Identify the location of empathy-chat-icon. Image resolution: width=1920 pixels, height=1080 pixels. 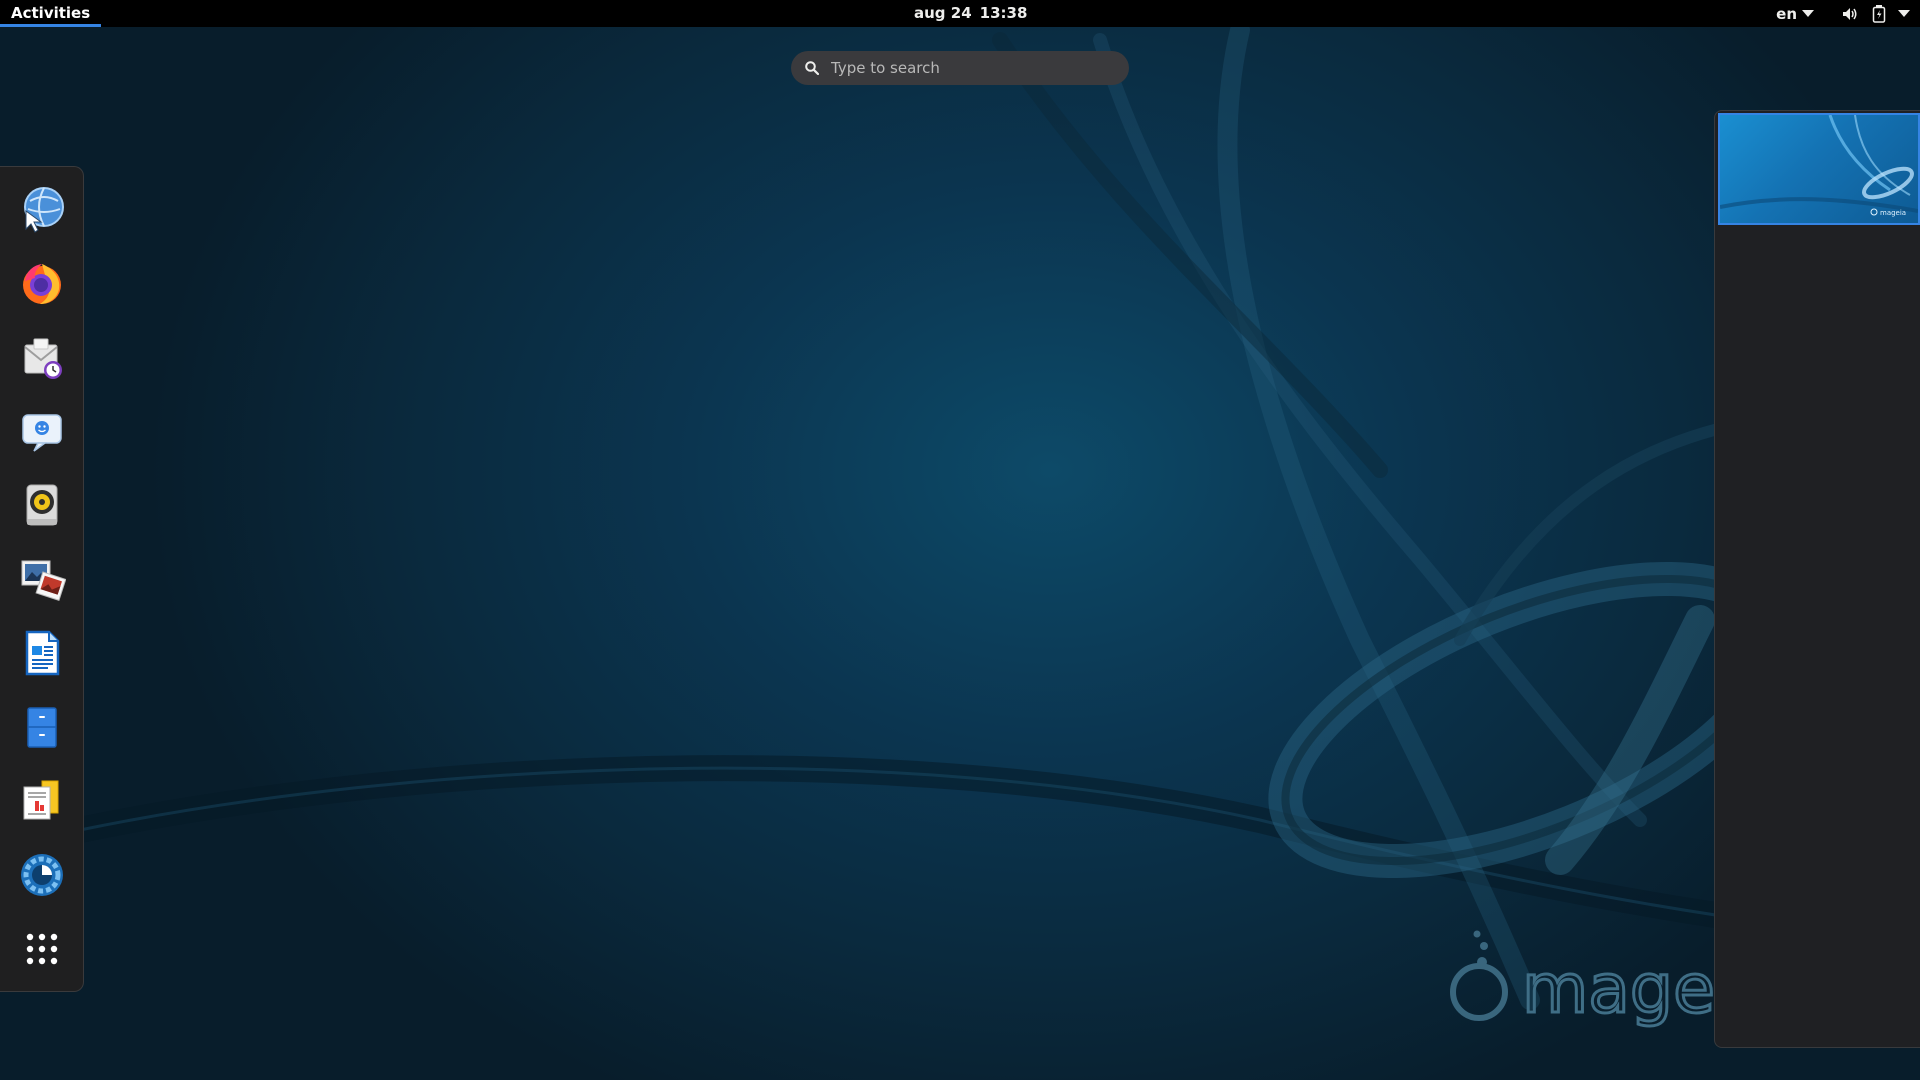
(42, 433).